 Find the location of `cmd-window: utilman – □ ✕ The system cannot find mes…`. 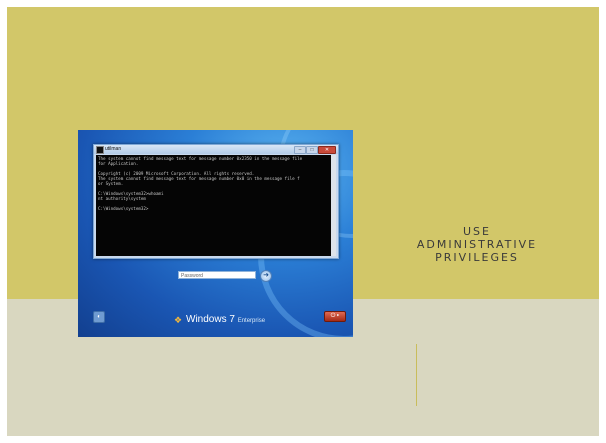

cmd-window: utilman – □ ✕ The system cannot find mes… is located at coordinates (216, 201).